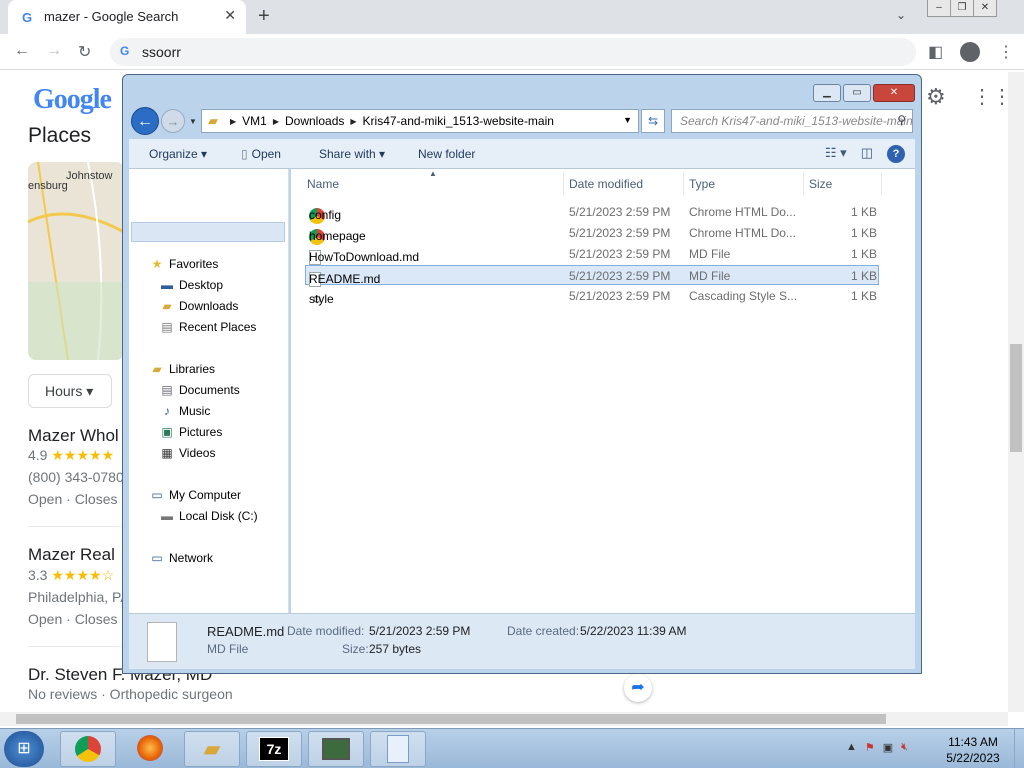 Image resolution: width=1024 pixels, height=768 pixels. Describe the element at coordinates (193, 121) in the screenshot. I see `recent-pages-chevron-icon: ▼` at that location.